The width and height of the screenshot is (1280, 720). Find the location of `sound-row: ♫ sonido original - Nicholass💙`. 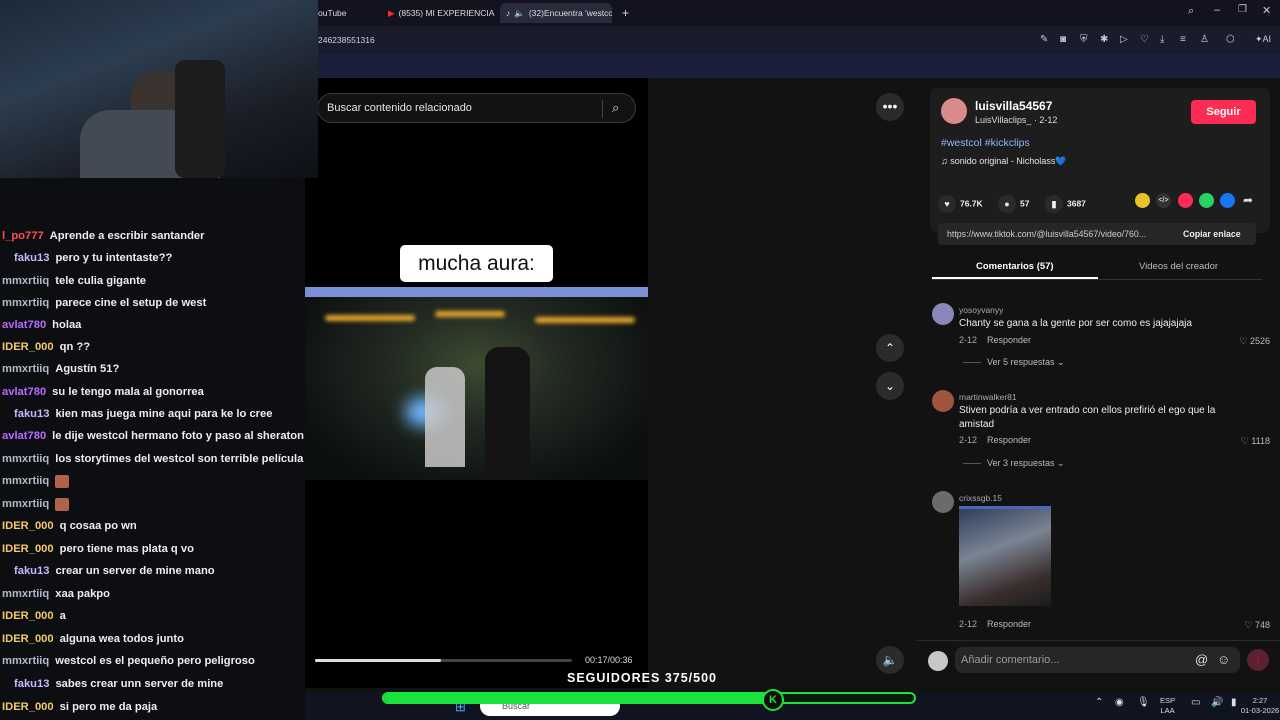

sound-row: ♫ sonido original - Nicholass💙 is located at coordinates (1004, 161).